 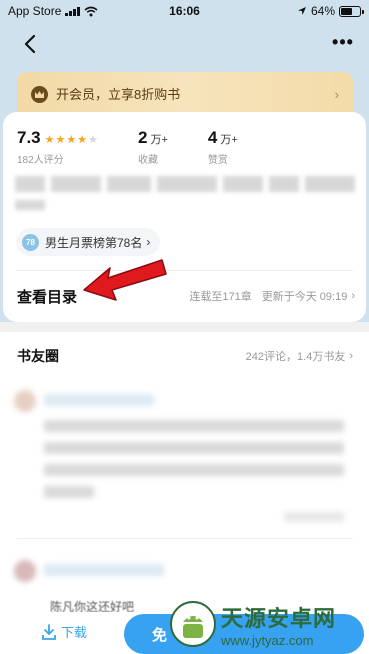 I want to click on likes-label: 赞赏, so click(x=217, y=160).